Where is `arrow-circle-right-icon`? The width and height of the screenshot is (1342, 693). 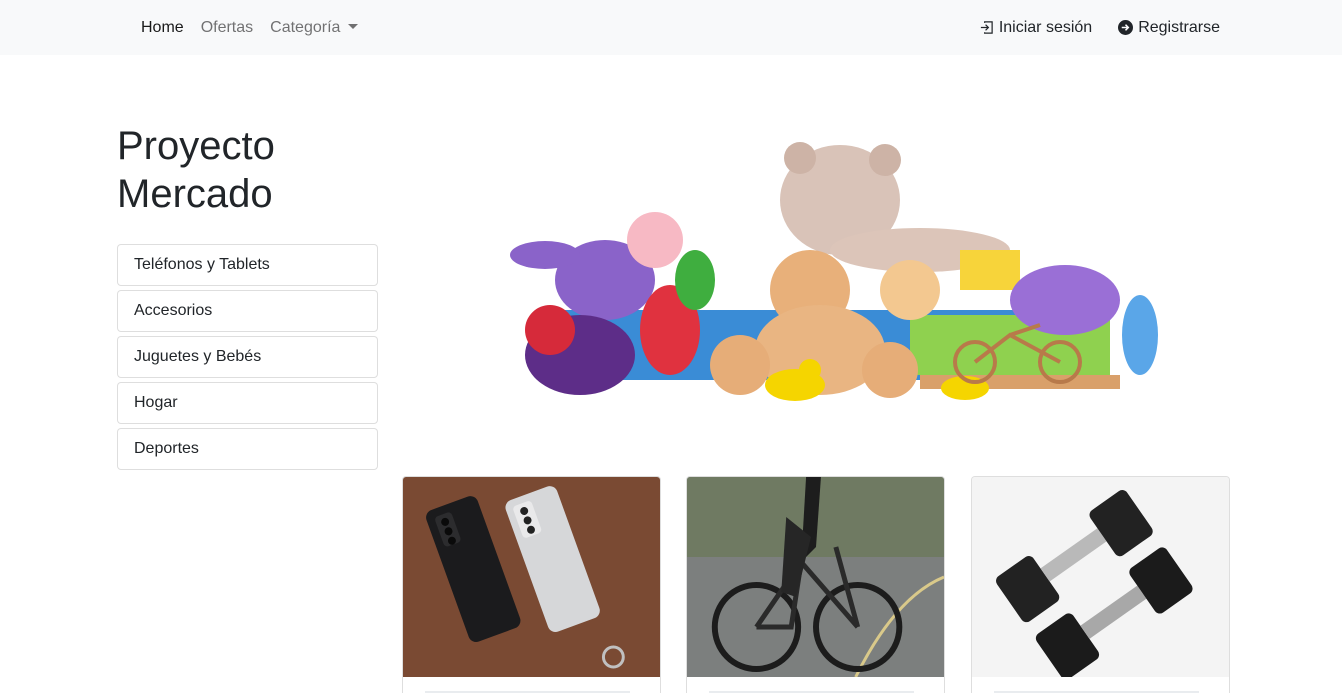 arrow-circle-right-icon is located at coordinates (1126, 27).